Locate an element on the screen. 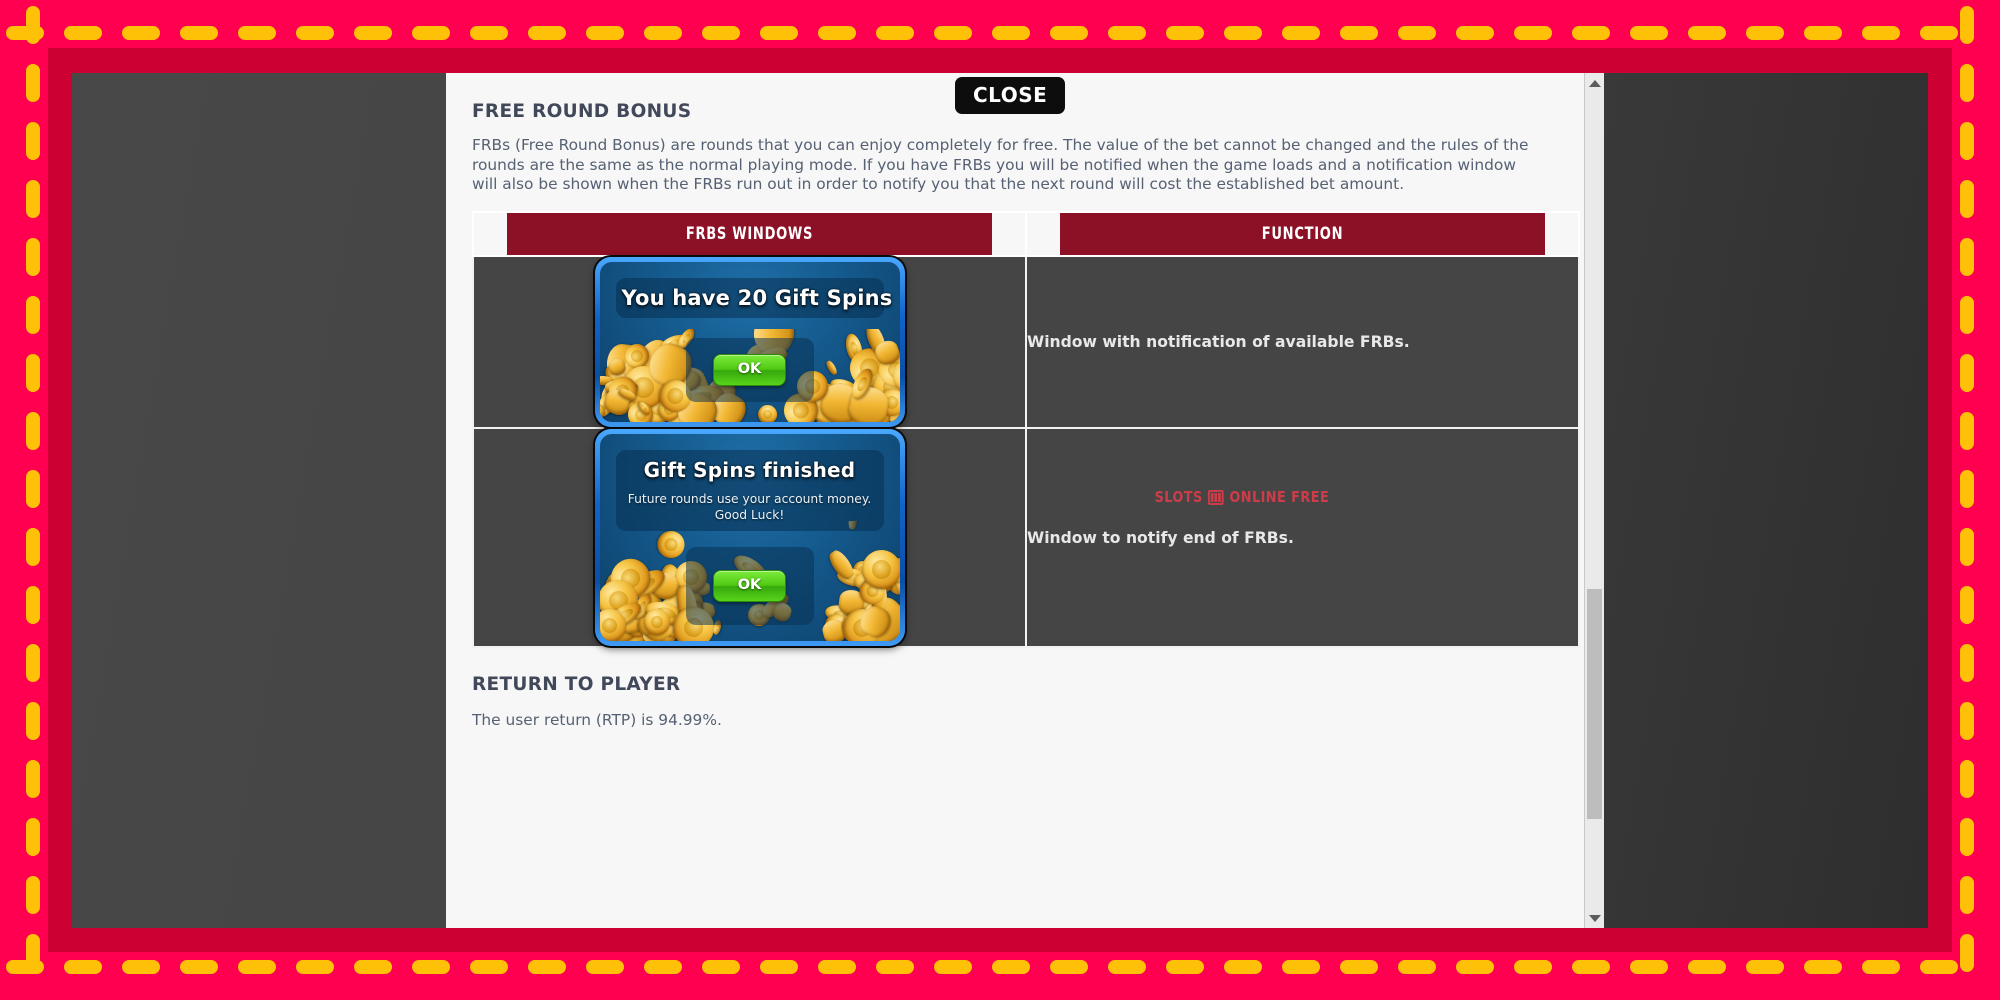 The height and width of the screenshot is (1000, 2000). frame-dashes-left is located at coordinates (33, 500).